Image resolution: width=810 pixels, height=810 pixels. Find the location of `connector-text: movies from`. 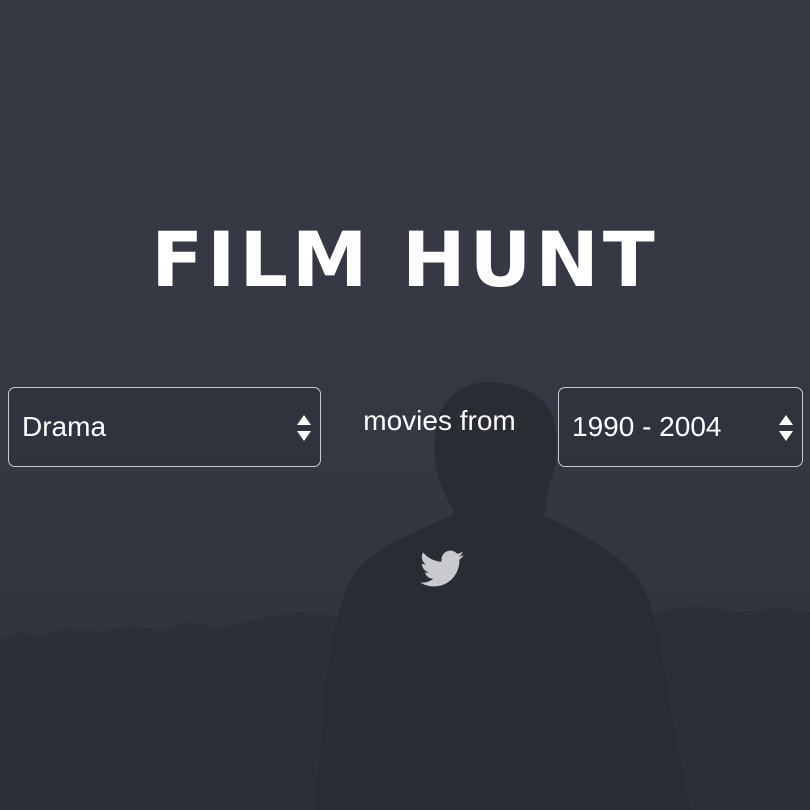

connector-text: movies from is located at coordinates (439, 420).